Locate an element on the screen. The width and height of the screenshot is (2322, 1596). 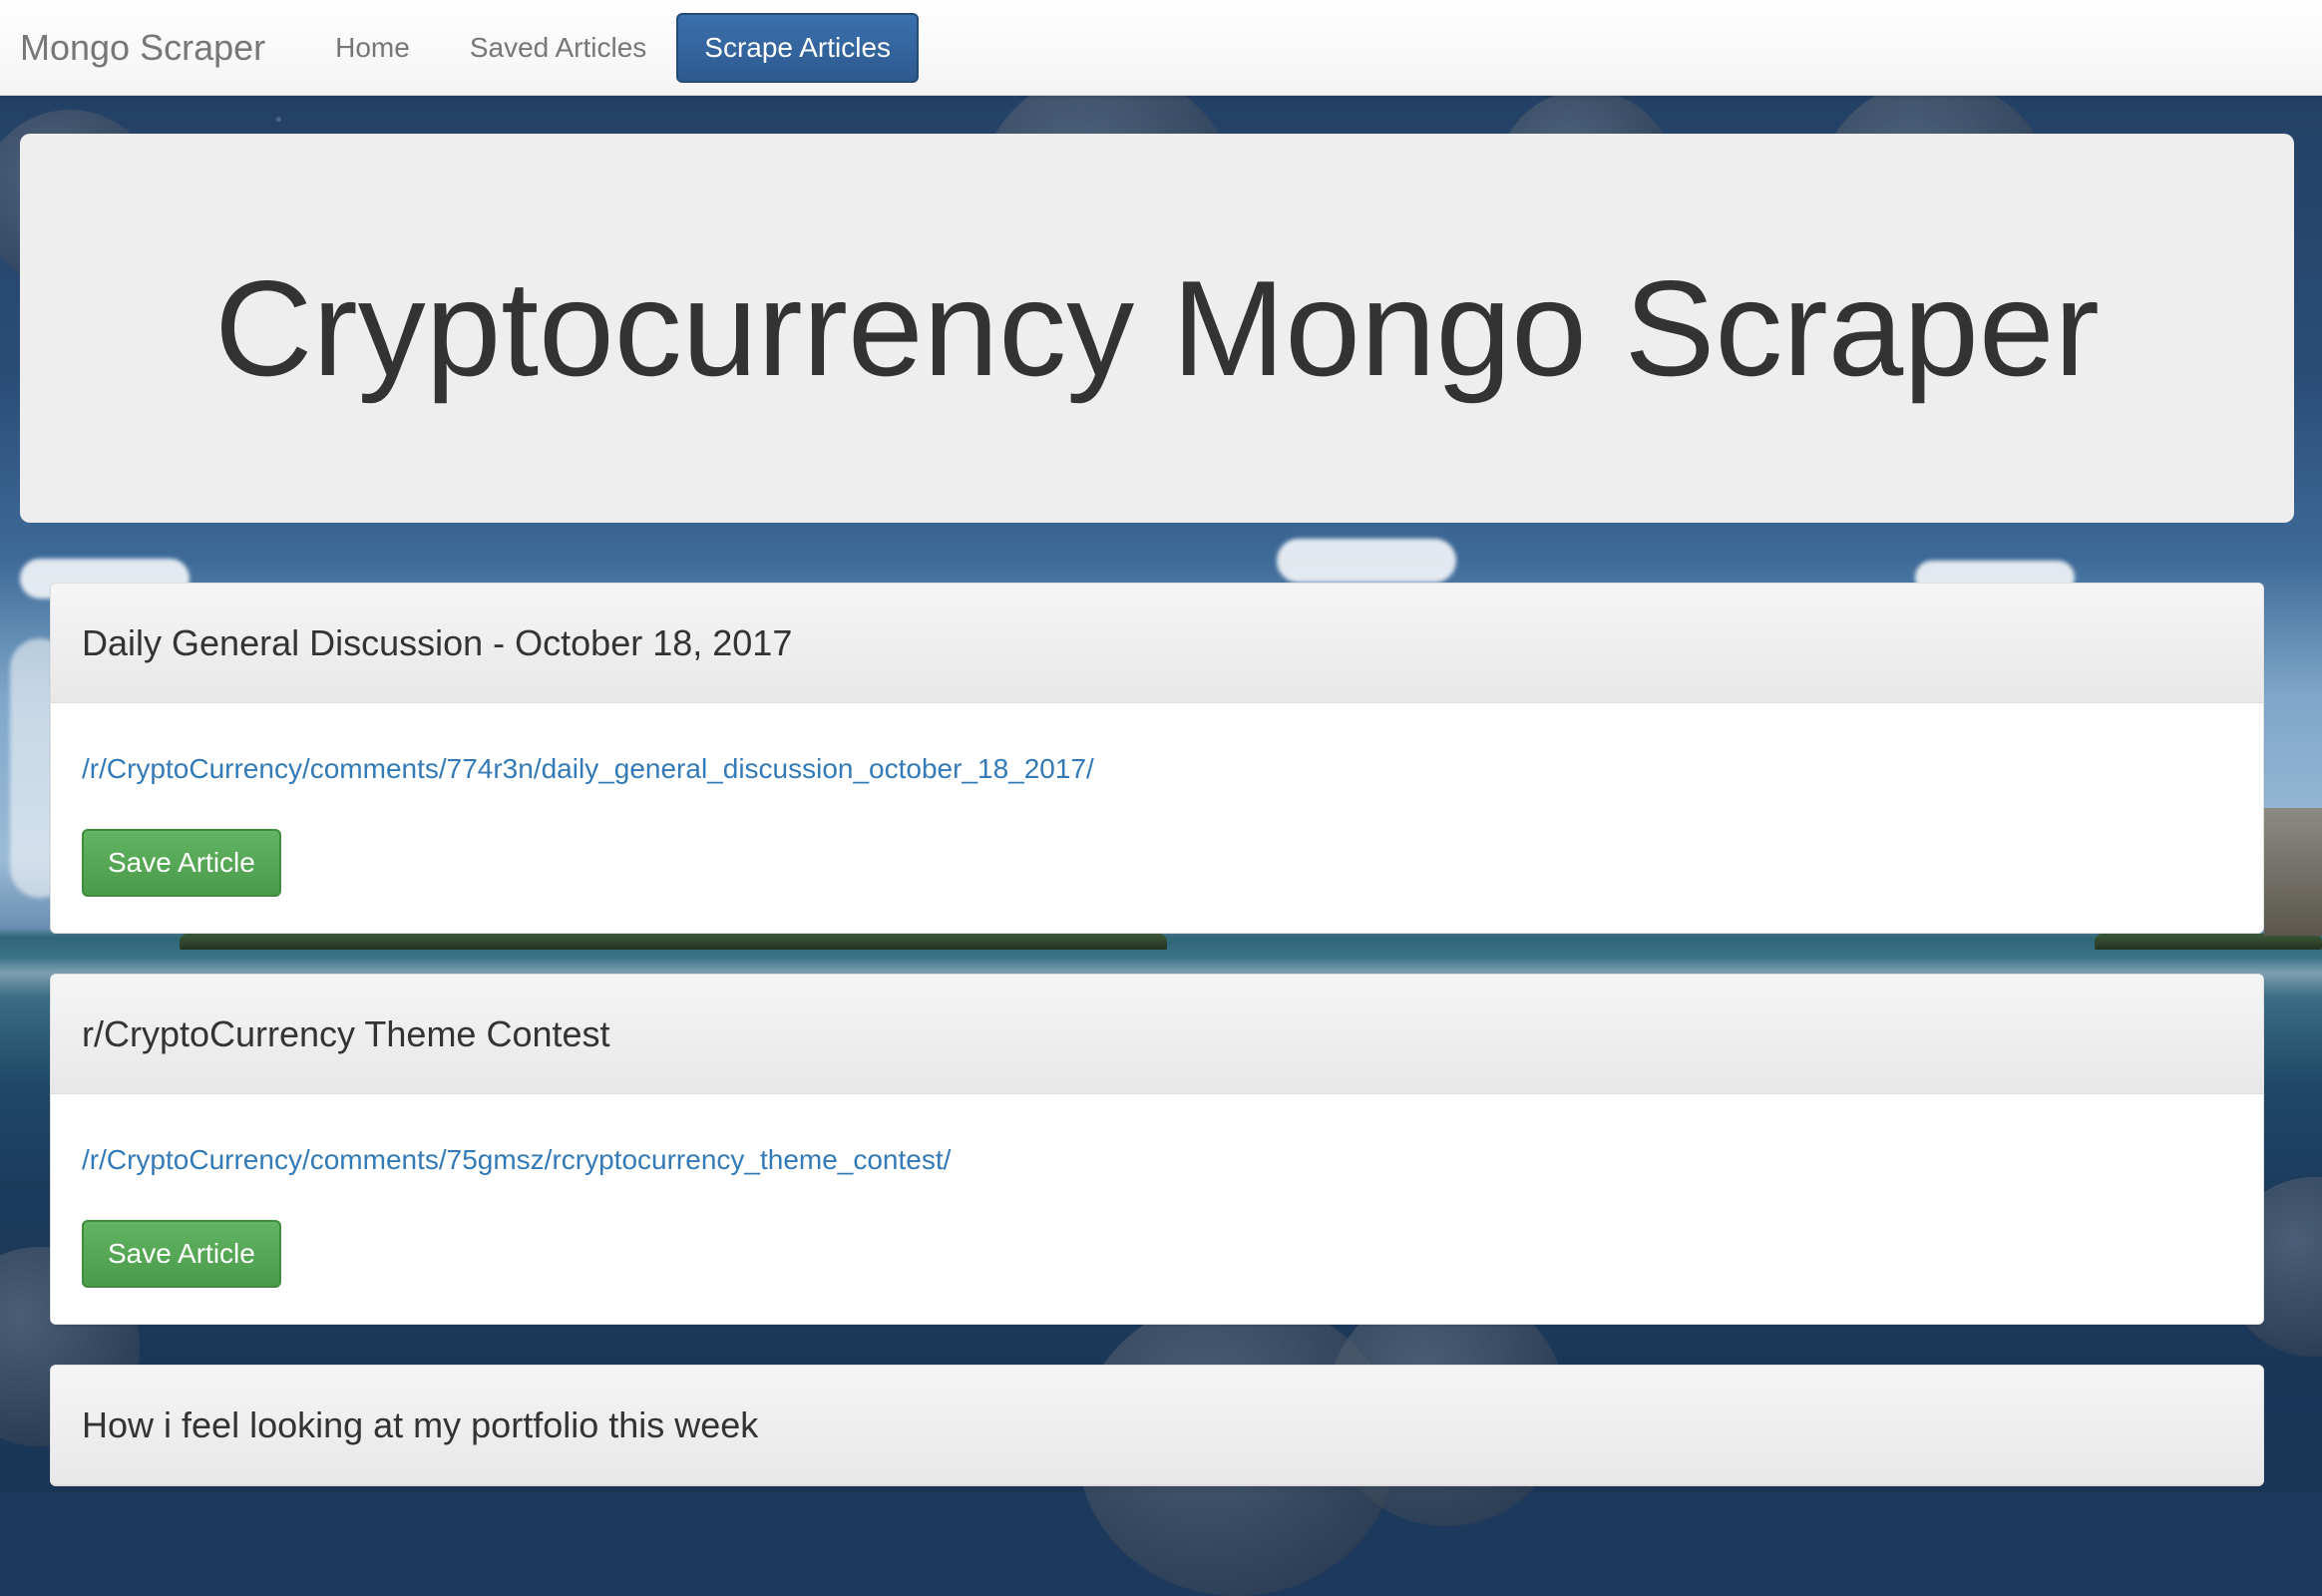
article-panel-heading: r/CryptoCurrency Theme Contest is located at coordinates (1157, 1034).